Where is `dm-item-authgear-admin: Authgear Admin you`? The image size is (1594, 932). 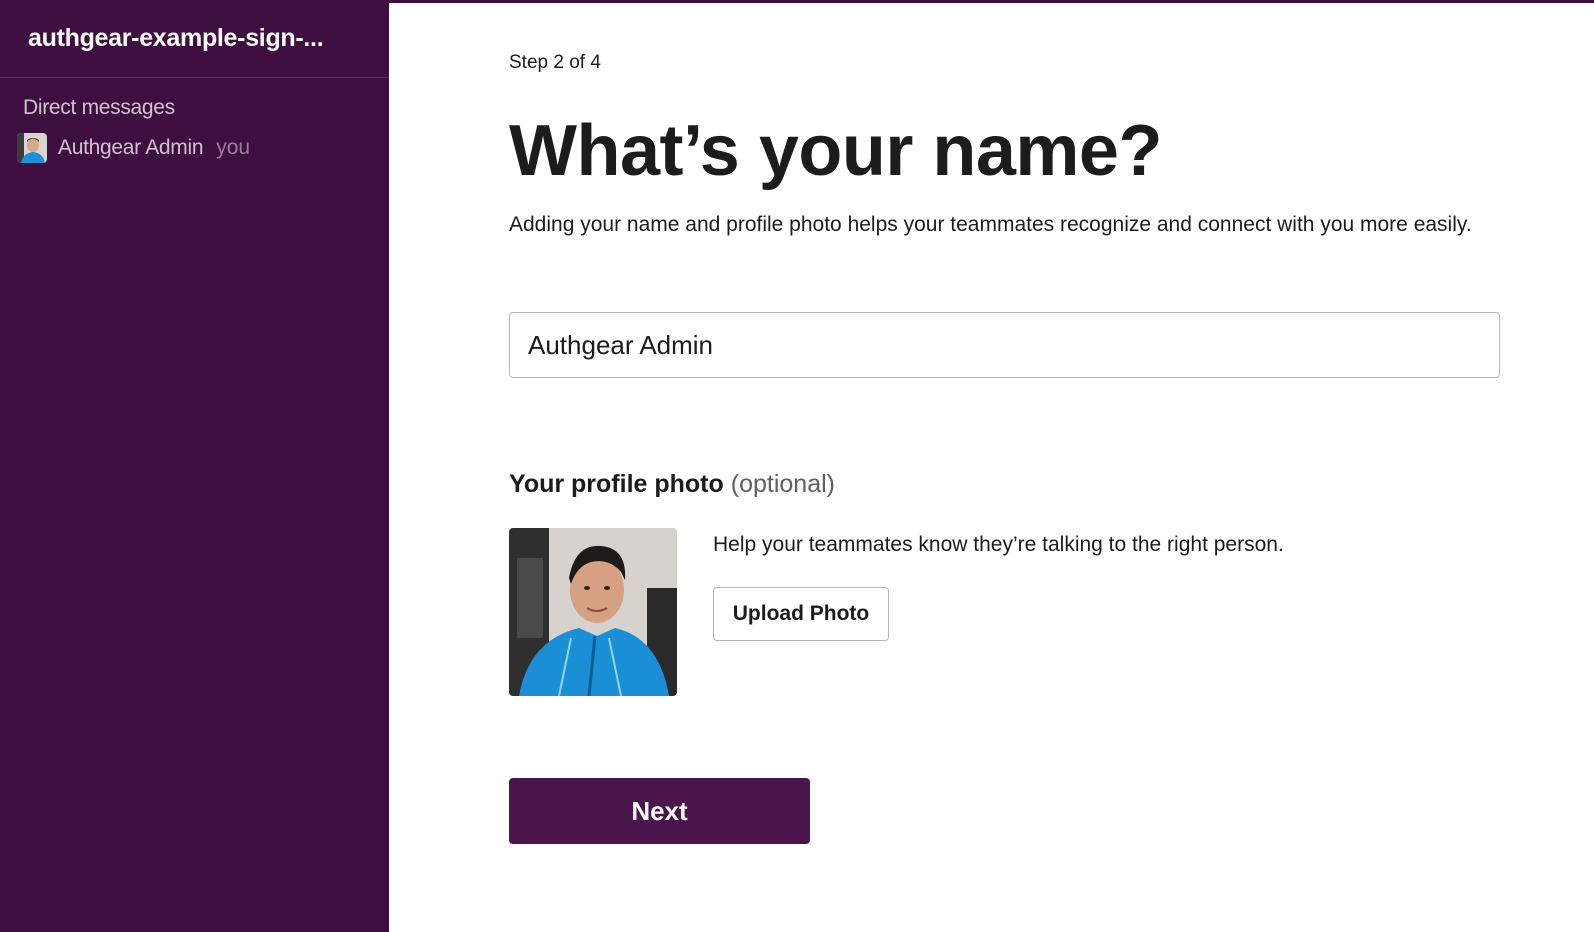
dm-item-authgear-admin: Authgear Admin you is located at coordinates (194, 148).